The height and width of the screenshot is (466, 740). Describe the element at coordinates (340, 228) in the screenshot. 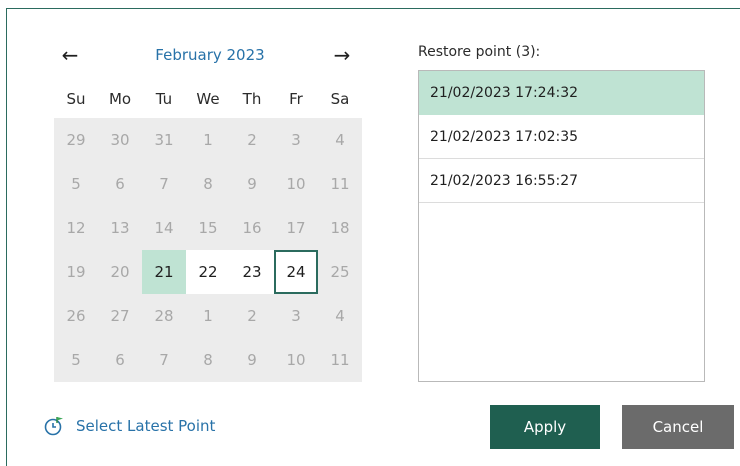

I see `calendar-day: 18` at that location.